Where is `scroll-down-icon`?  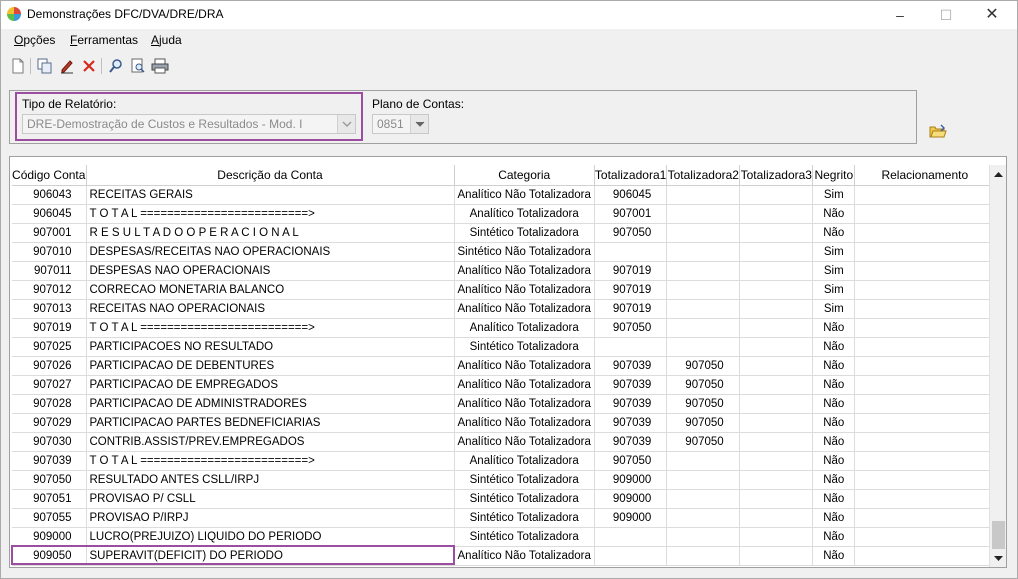
scroll-down-icon is located at coordinates (998, 558).